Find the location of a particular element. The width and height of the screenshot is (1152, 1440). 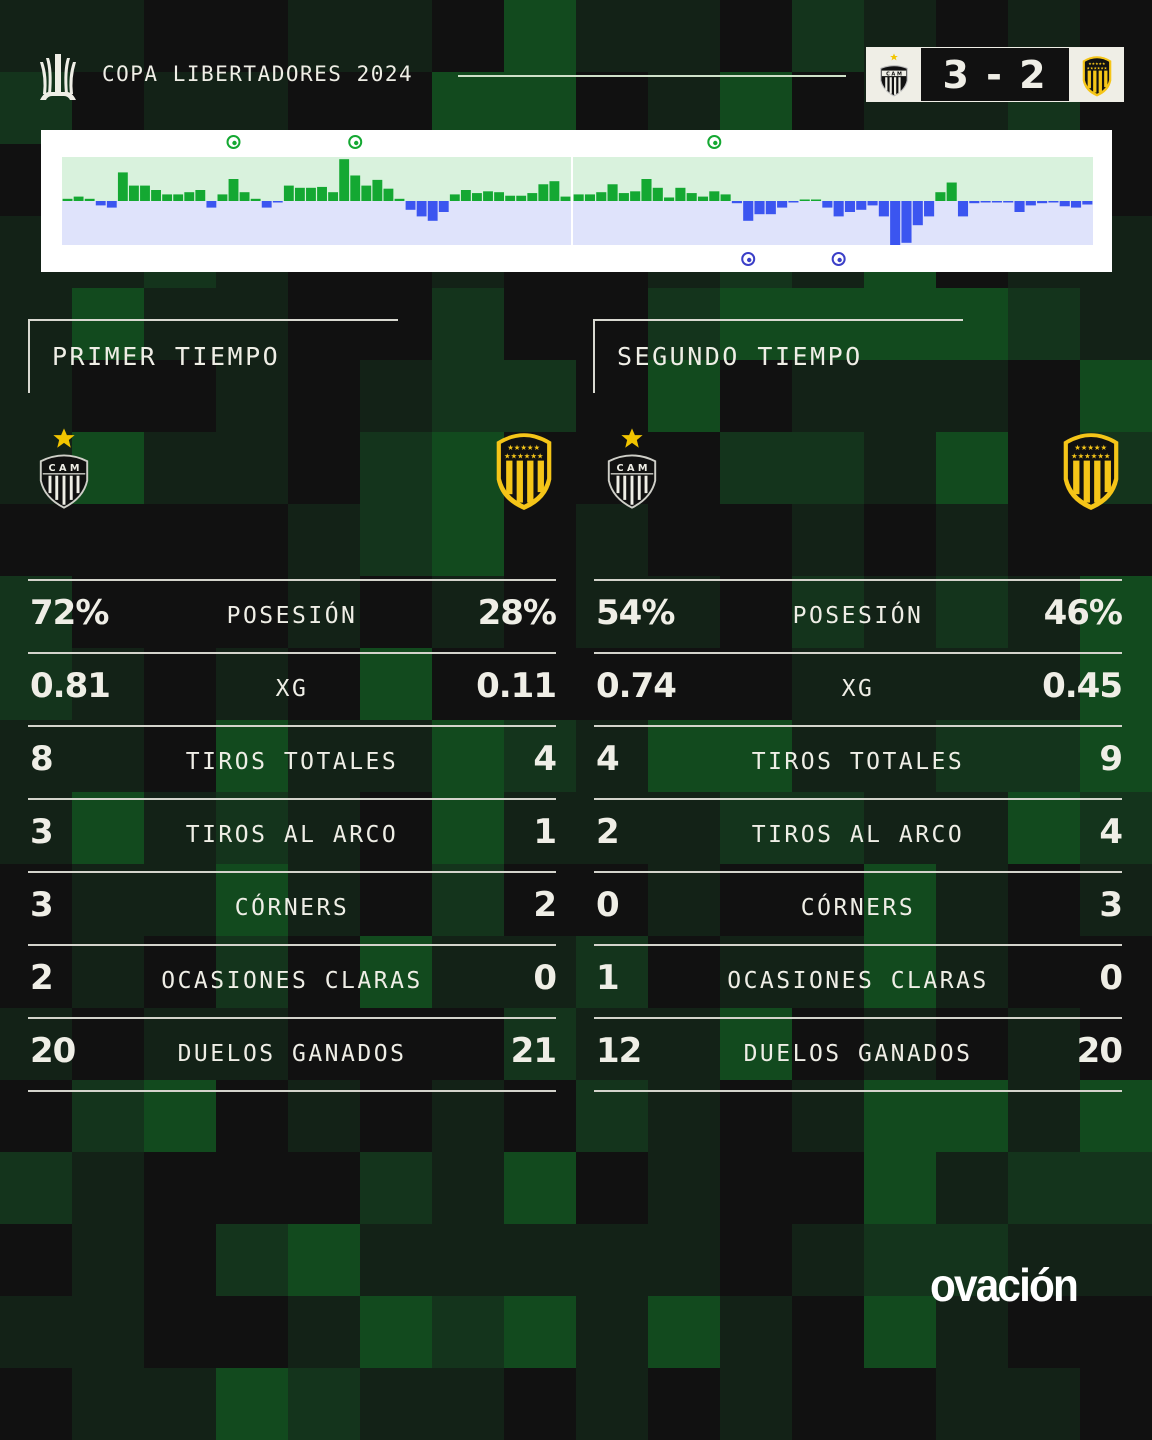

first-half-title: PRIMER TIEMPO is located at coordinates (166, 356).